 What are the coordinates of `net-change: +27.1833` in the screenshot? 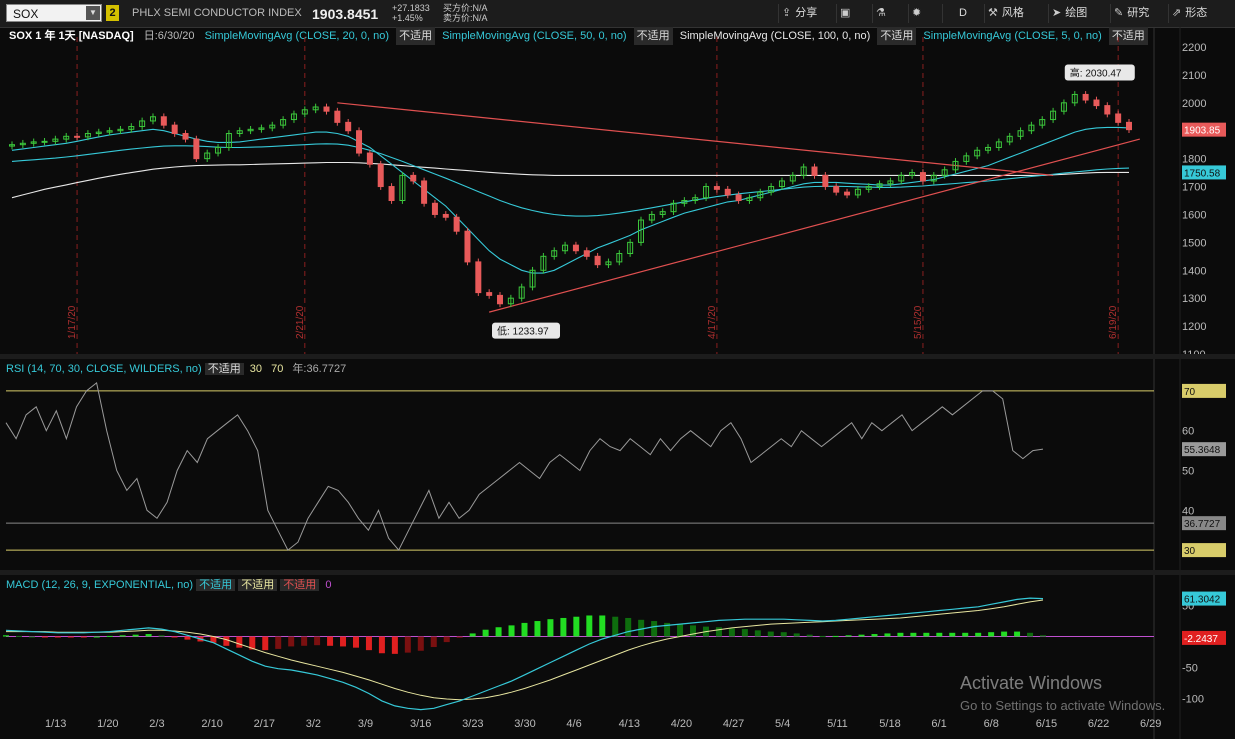 It's located at (411, 8).